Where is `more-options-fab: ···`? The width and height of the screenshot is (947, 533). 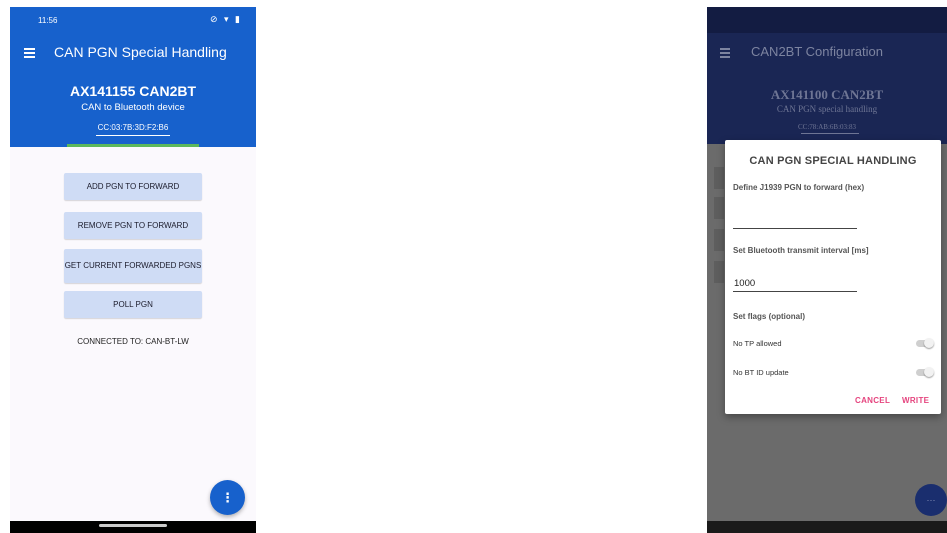
more-options-fab: ··· is located at coordinates (931, 500).